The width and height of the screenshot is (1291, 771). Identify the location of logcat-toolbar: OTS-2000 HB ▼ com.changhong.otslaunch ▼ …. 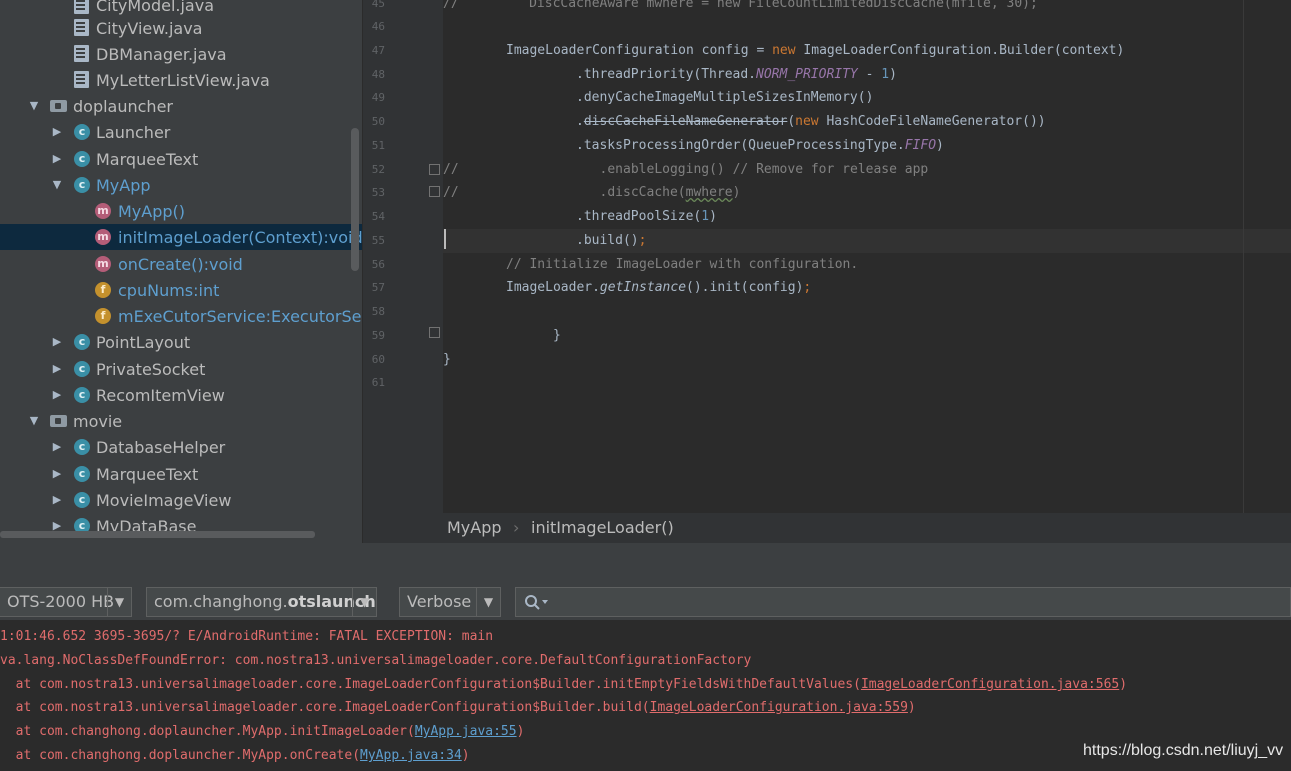
(645, 602).